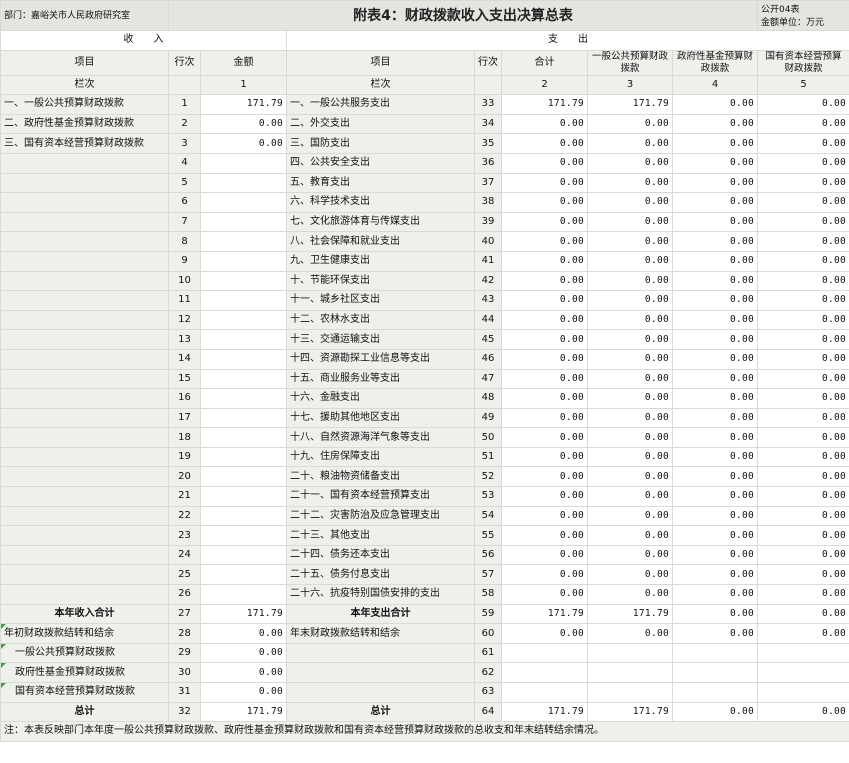 This screenshot has height=763, width=849. I want to click on expense-section-header: 支 出, so click(567, 40).